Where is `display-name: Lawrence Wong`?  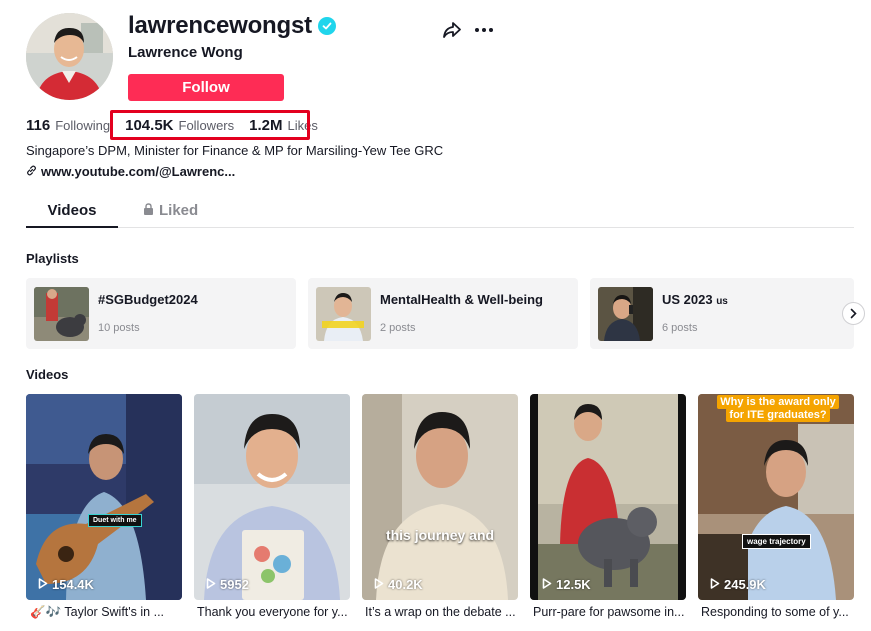
display-name: Lawrence Wong is located at coordinates (185, 52).